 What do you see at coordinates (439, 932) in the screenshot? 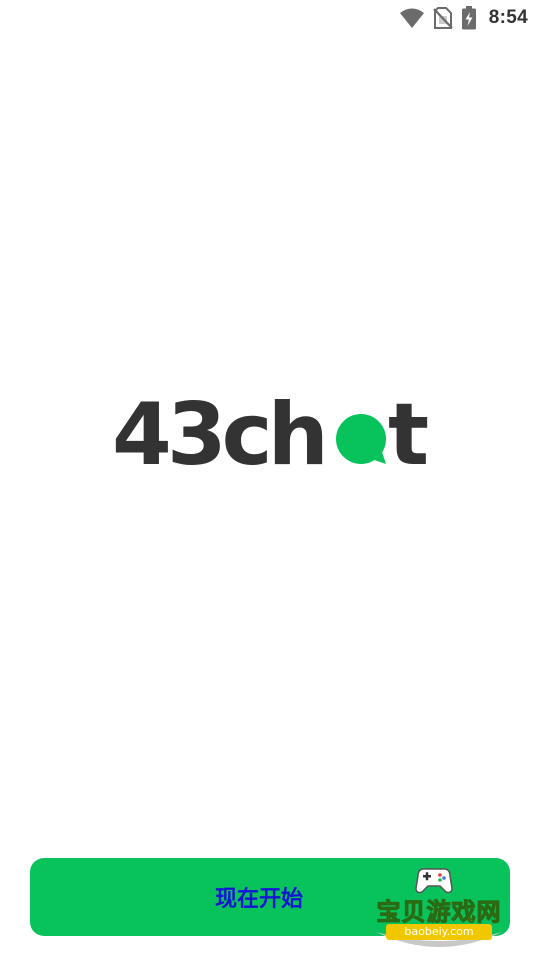
I see `watermark-url: baobeiy.com` at bounding box center [439, 932].